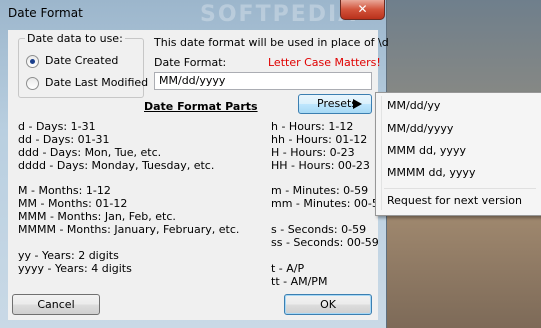 This screenshot has height=328, width=541. I want to click on window-title: Date Format, so click(45, 13).